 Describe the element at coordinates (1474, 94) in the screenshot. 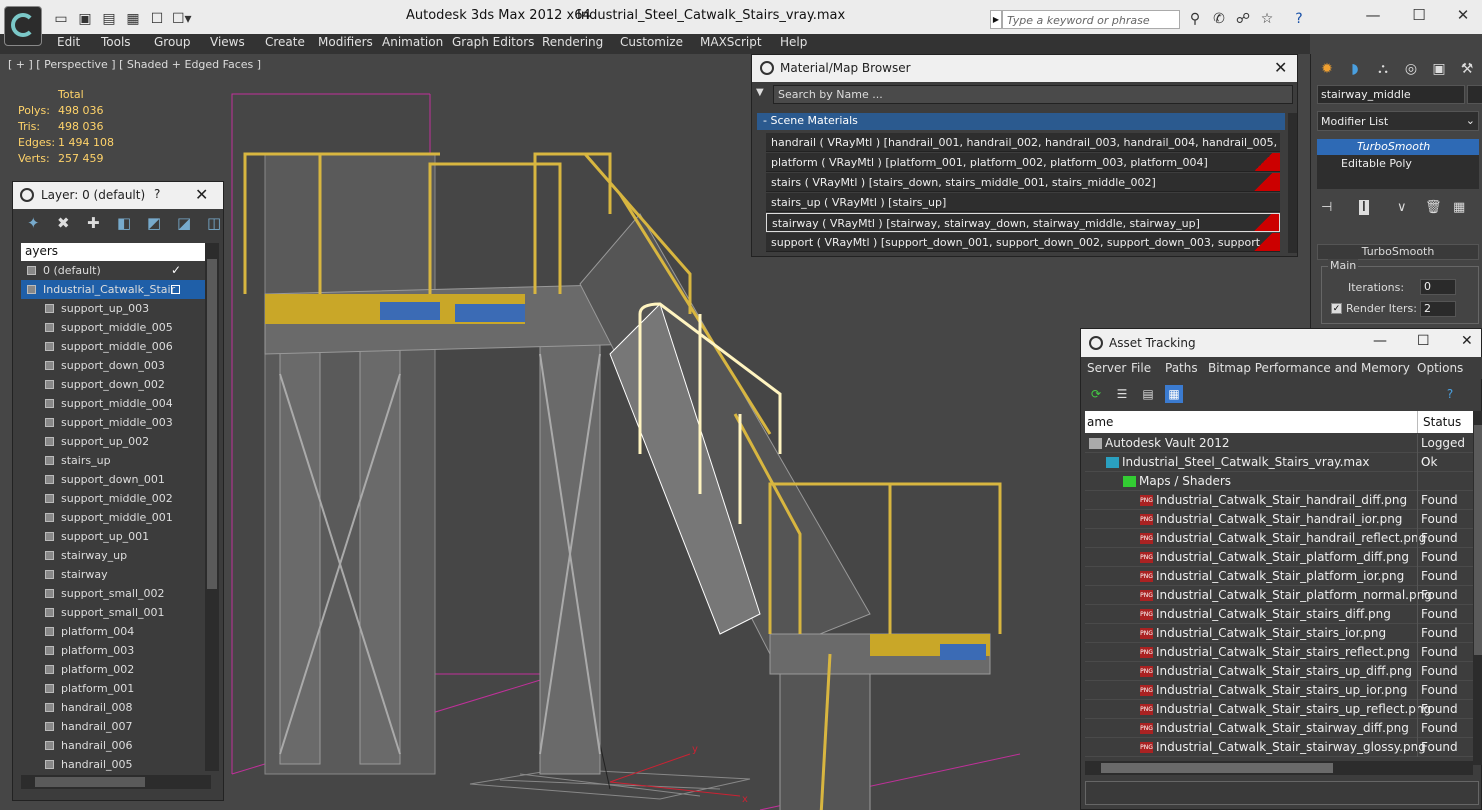

I see `object-color-swatch` at that location.